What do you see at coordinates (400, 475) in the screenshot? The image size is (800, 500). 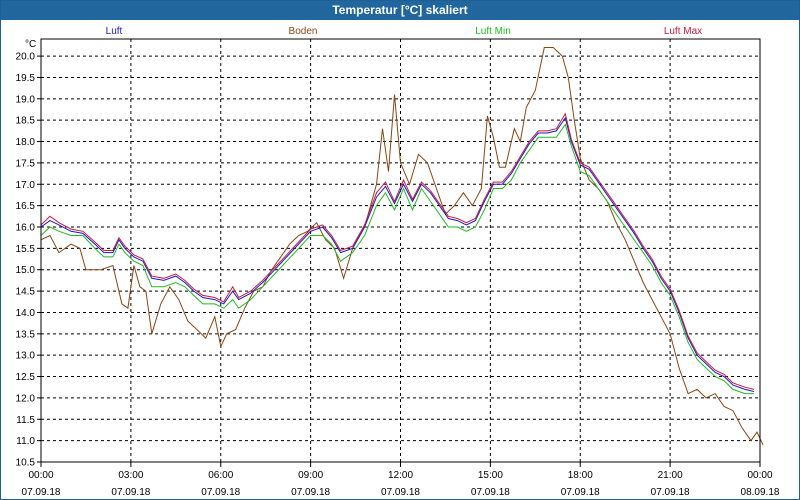 I see `x-tick-time: 12:00` at bounding box center [400, 475].